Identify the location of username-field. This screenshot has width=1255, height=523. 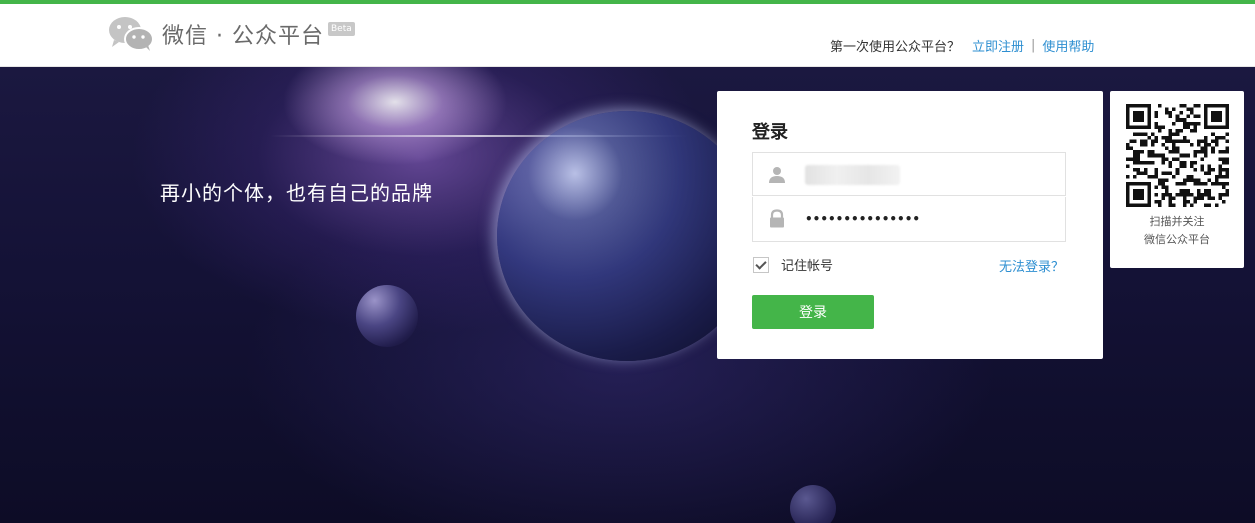
(909, 174).